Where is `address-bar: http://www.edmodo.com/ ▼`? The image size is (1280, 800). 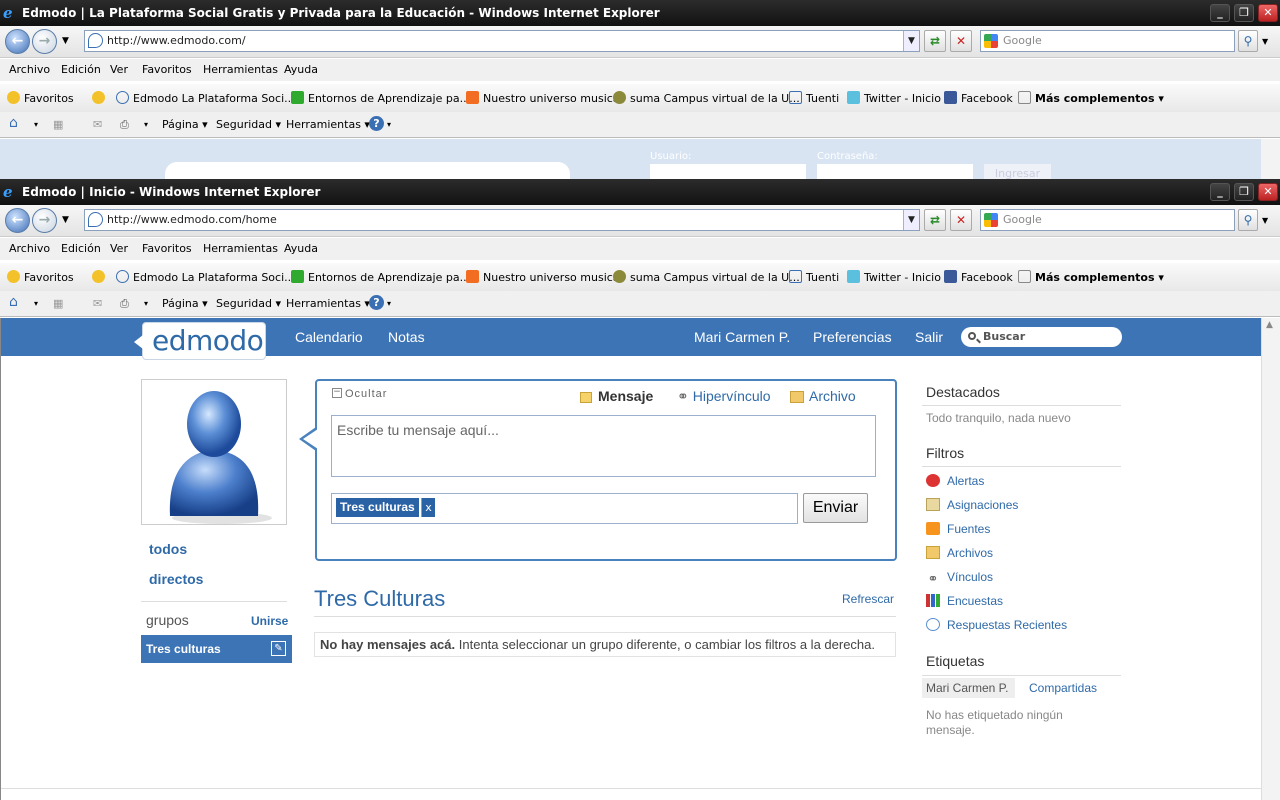
address-bar: http://www.edmodo.com/ ▼ is located at coordinates (502, 41).